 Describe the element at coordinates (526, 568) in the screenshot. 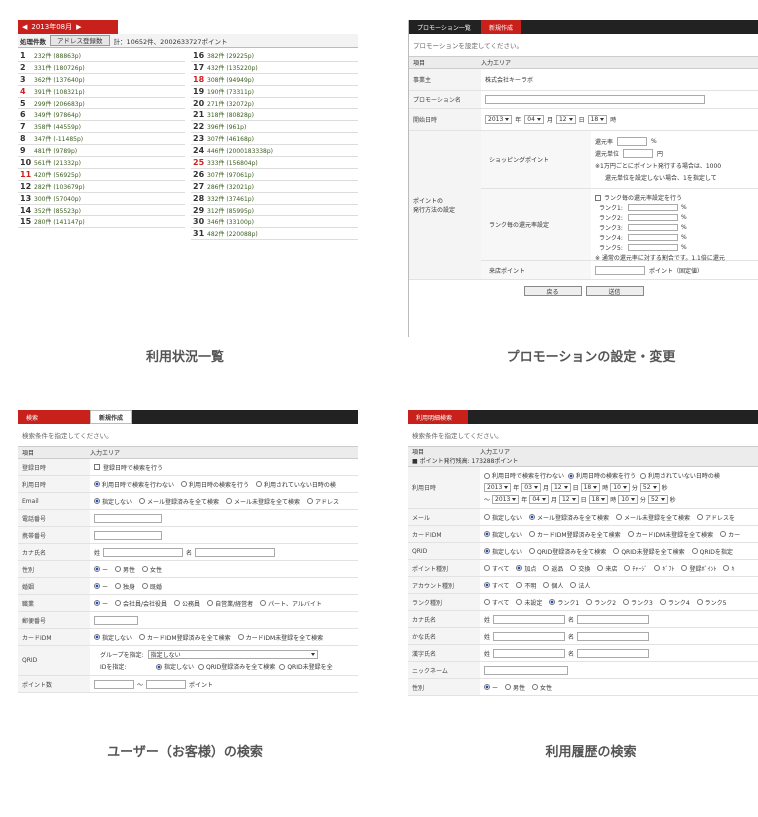

I see `radio-option: 加点` at that location.